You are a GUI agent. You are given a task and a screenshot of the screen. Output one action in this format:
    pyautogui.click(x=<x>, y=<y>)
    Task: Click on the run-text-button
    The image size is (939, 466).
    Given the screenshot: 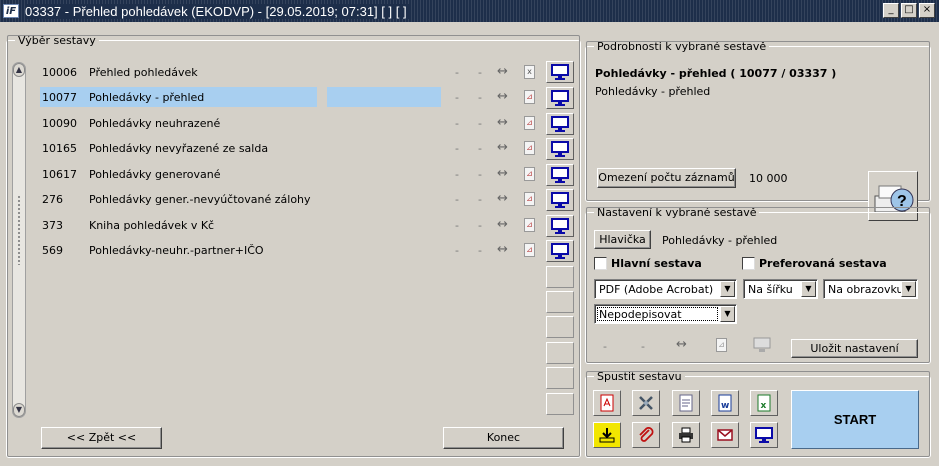 What is the action you would take?
    pyautogui.click(x=686, y=403)
    